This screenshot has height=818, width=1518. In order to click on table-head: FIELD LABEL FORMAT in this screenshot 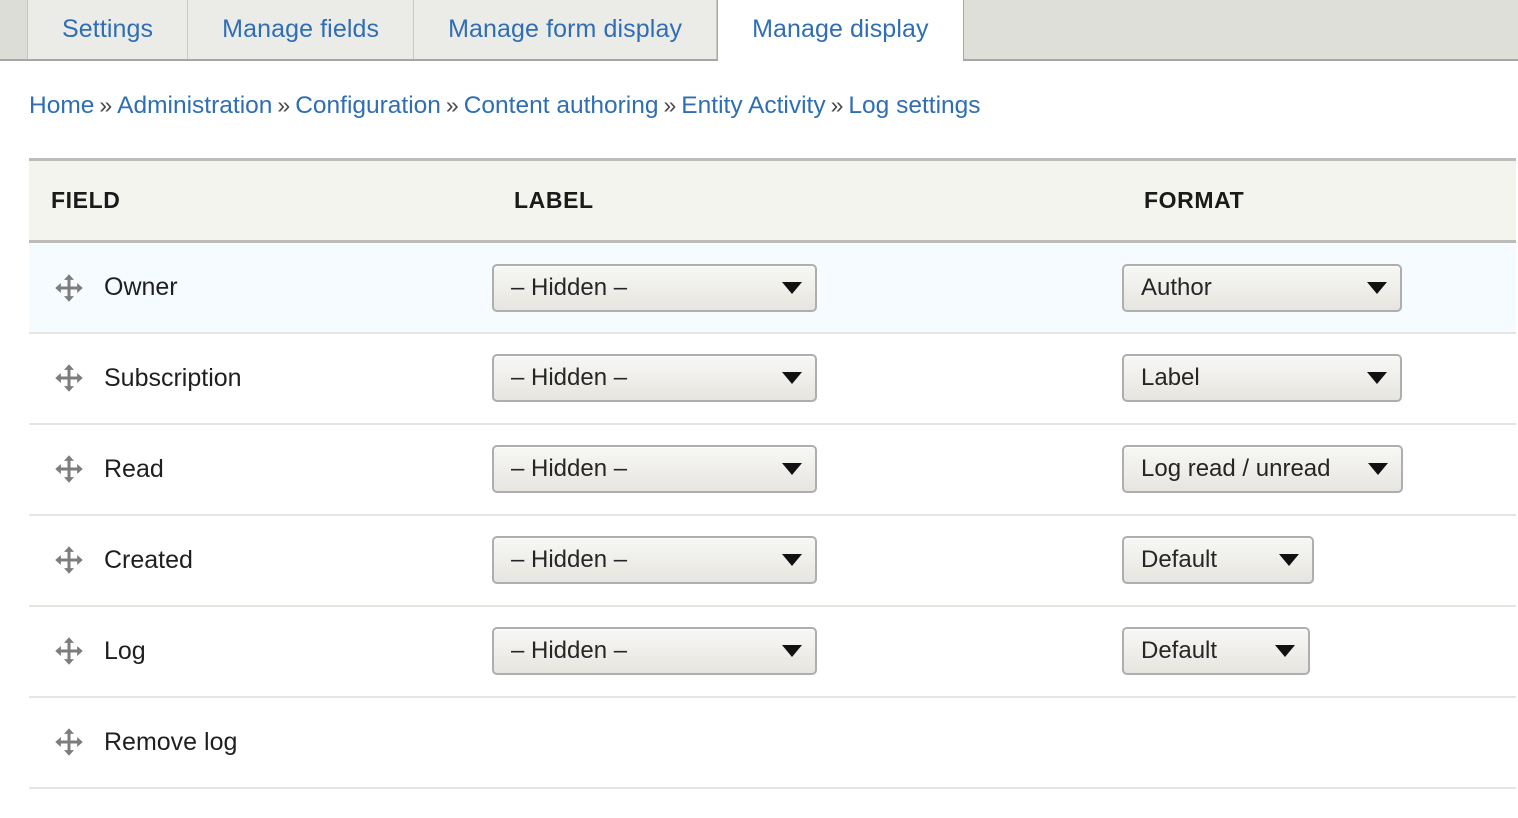, I will do `click(772, 202)`.